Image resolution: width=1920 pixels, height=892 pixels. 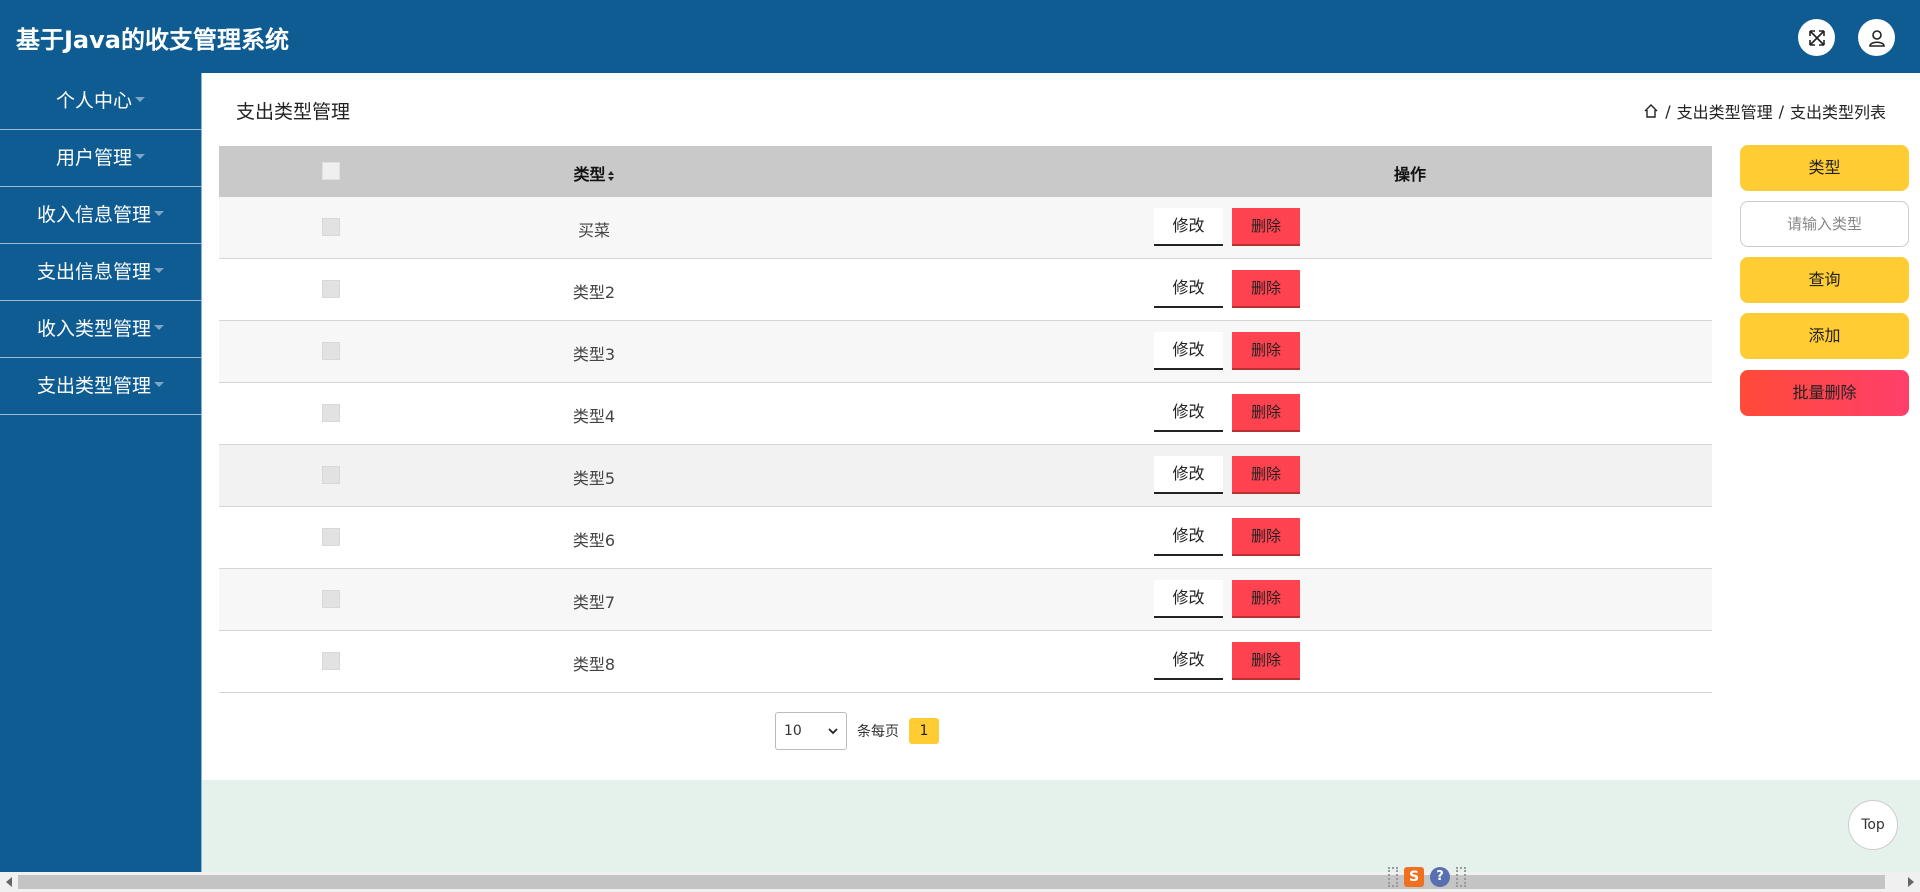 What do you see at coordinates (331, 171) in the screenshot?
I see `select-all-checkbox` at bounding box center [331, 171].